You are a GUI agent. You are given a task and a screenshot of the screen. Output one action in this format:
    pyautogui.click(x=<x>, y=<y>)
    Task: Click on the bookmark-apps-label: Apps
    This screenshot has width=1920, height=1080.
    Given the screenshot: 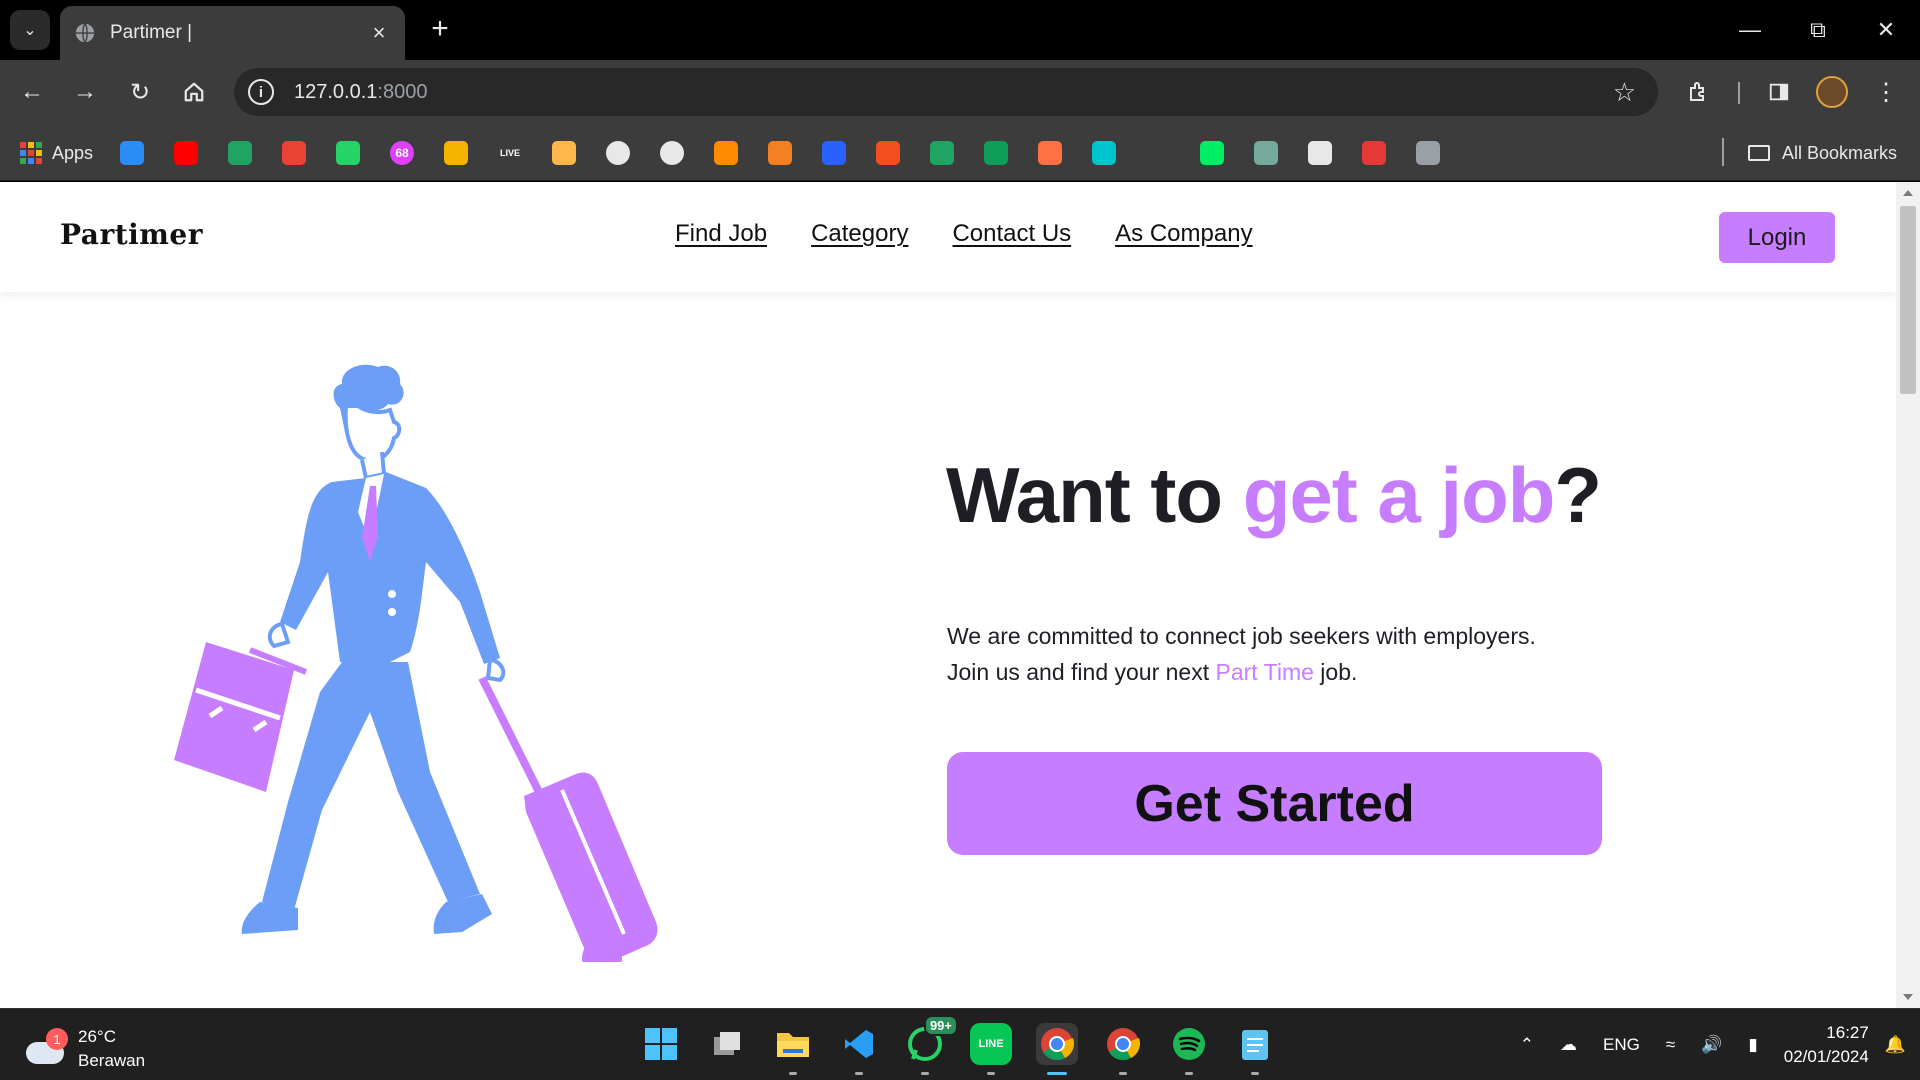 What is the action you would take?
    pyautogui.click(x=73, y=152)
    